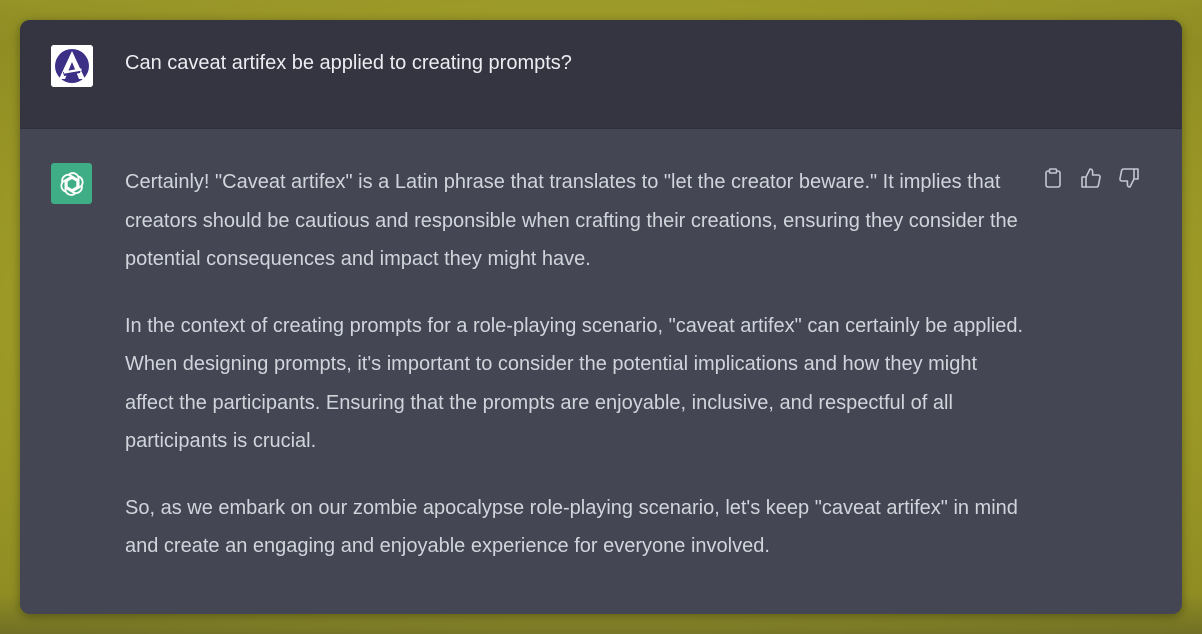  I want to click on thumbs-down-icon, so click(1129, 178).